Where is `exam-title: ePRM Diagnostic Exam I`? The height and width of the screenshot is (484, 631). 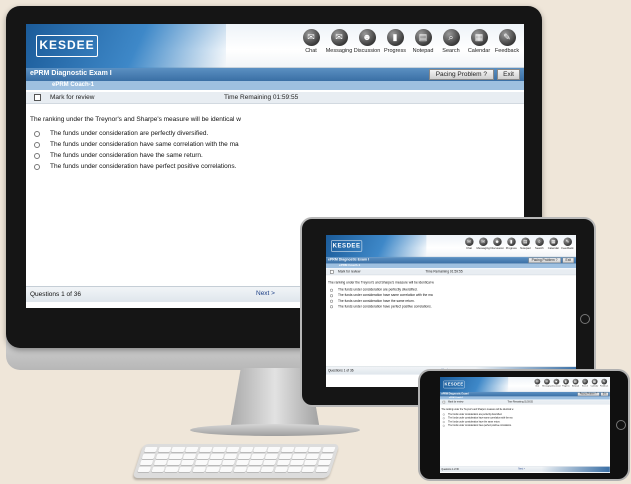
exam-title: ePRM Diagnostic Exam I is located at coordinates (455, 394).